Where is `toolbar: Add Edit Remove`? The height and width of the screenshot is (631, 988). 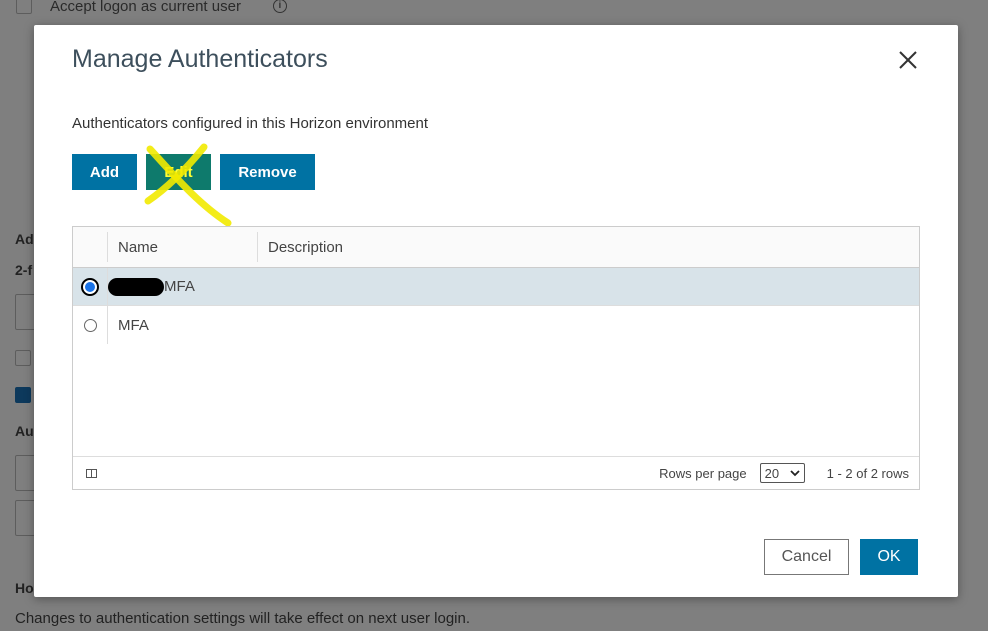
toolbar: Add Edit Remove is located at coordinates (193, 172).